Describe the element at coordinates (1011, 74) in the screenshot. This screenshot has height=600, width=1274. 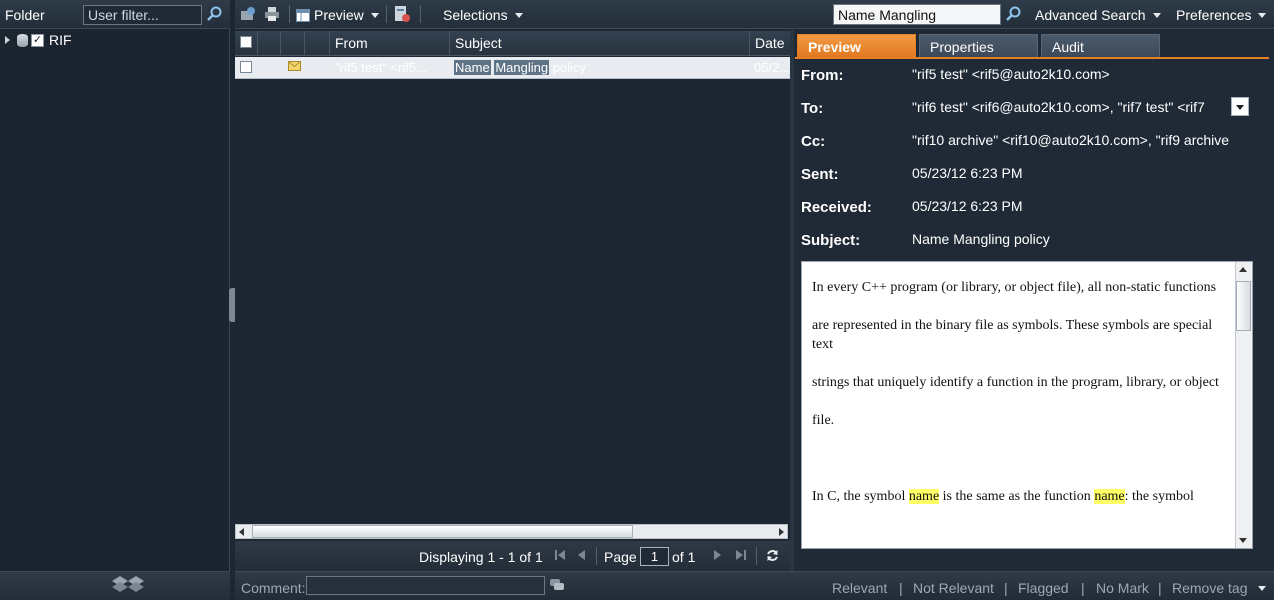
I see `from-value: "rif5 test" <rif5@auto2k10.com>` at that location.